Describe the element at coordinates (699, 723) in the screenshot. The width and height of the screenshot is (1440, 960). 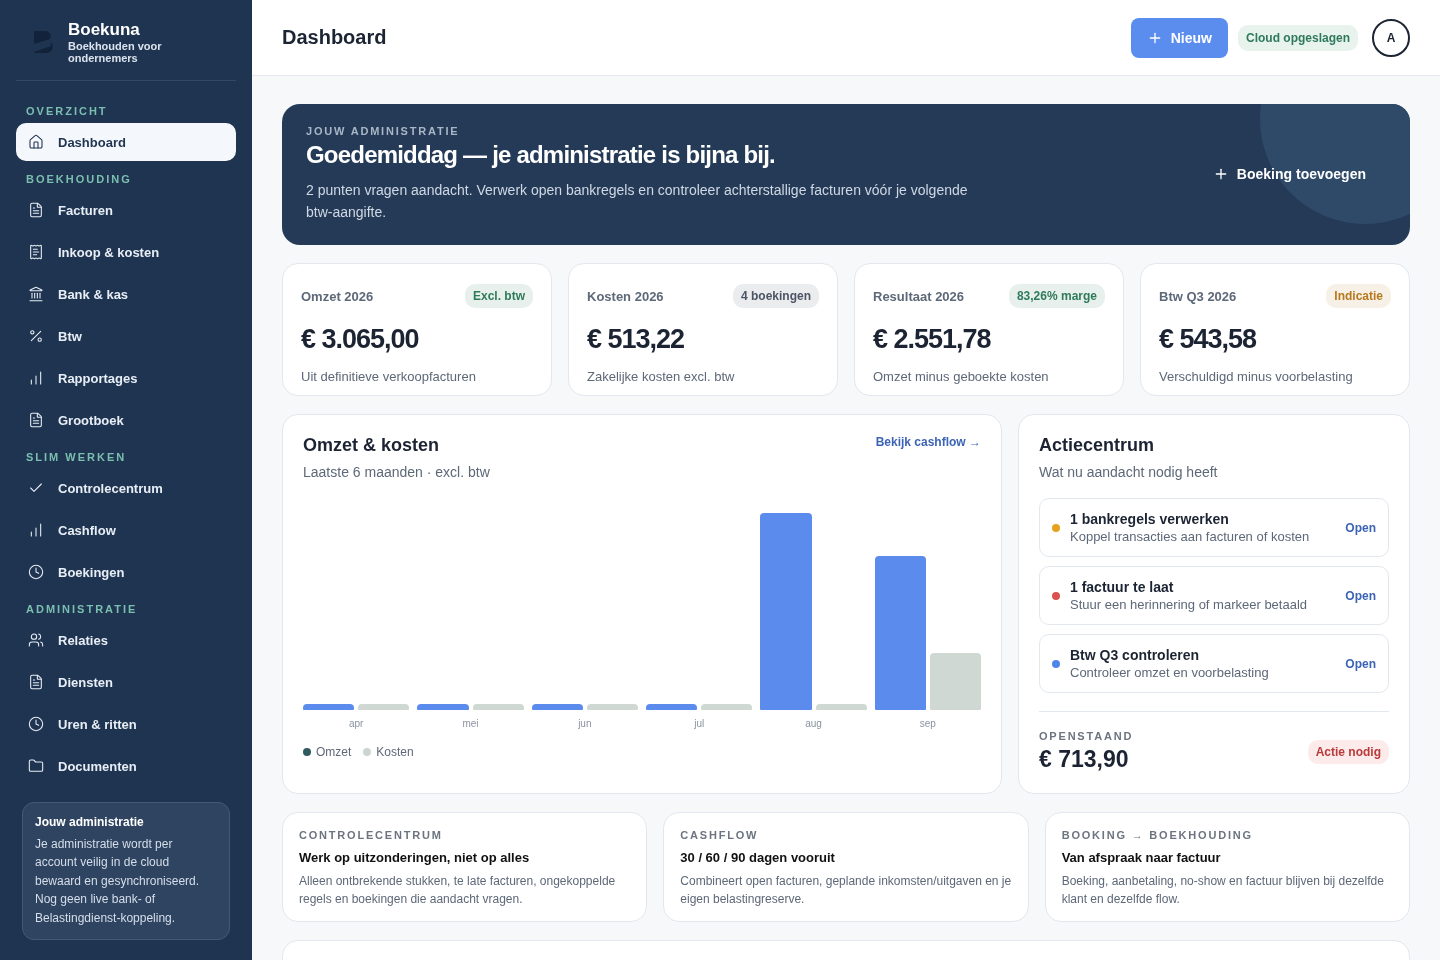
I see `month-label: jul` at that location.